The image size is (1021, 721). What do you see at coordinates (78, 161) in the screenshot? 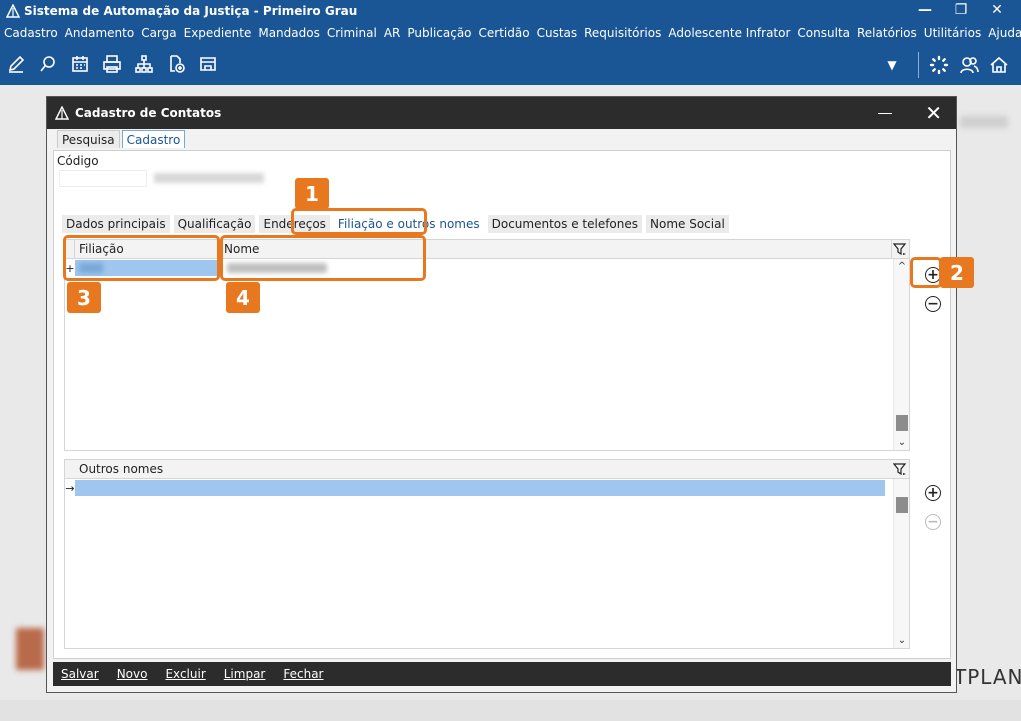
I see `codigo-label: Código` at bounding box center [78, 161].